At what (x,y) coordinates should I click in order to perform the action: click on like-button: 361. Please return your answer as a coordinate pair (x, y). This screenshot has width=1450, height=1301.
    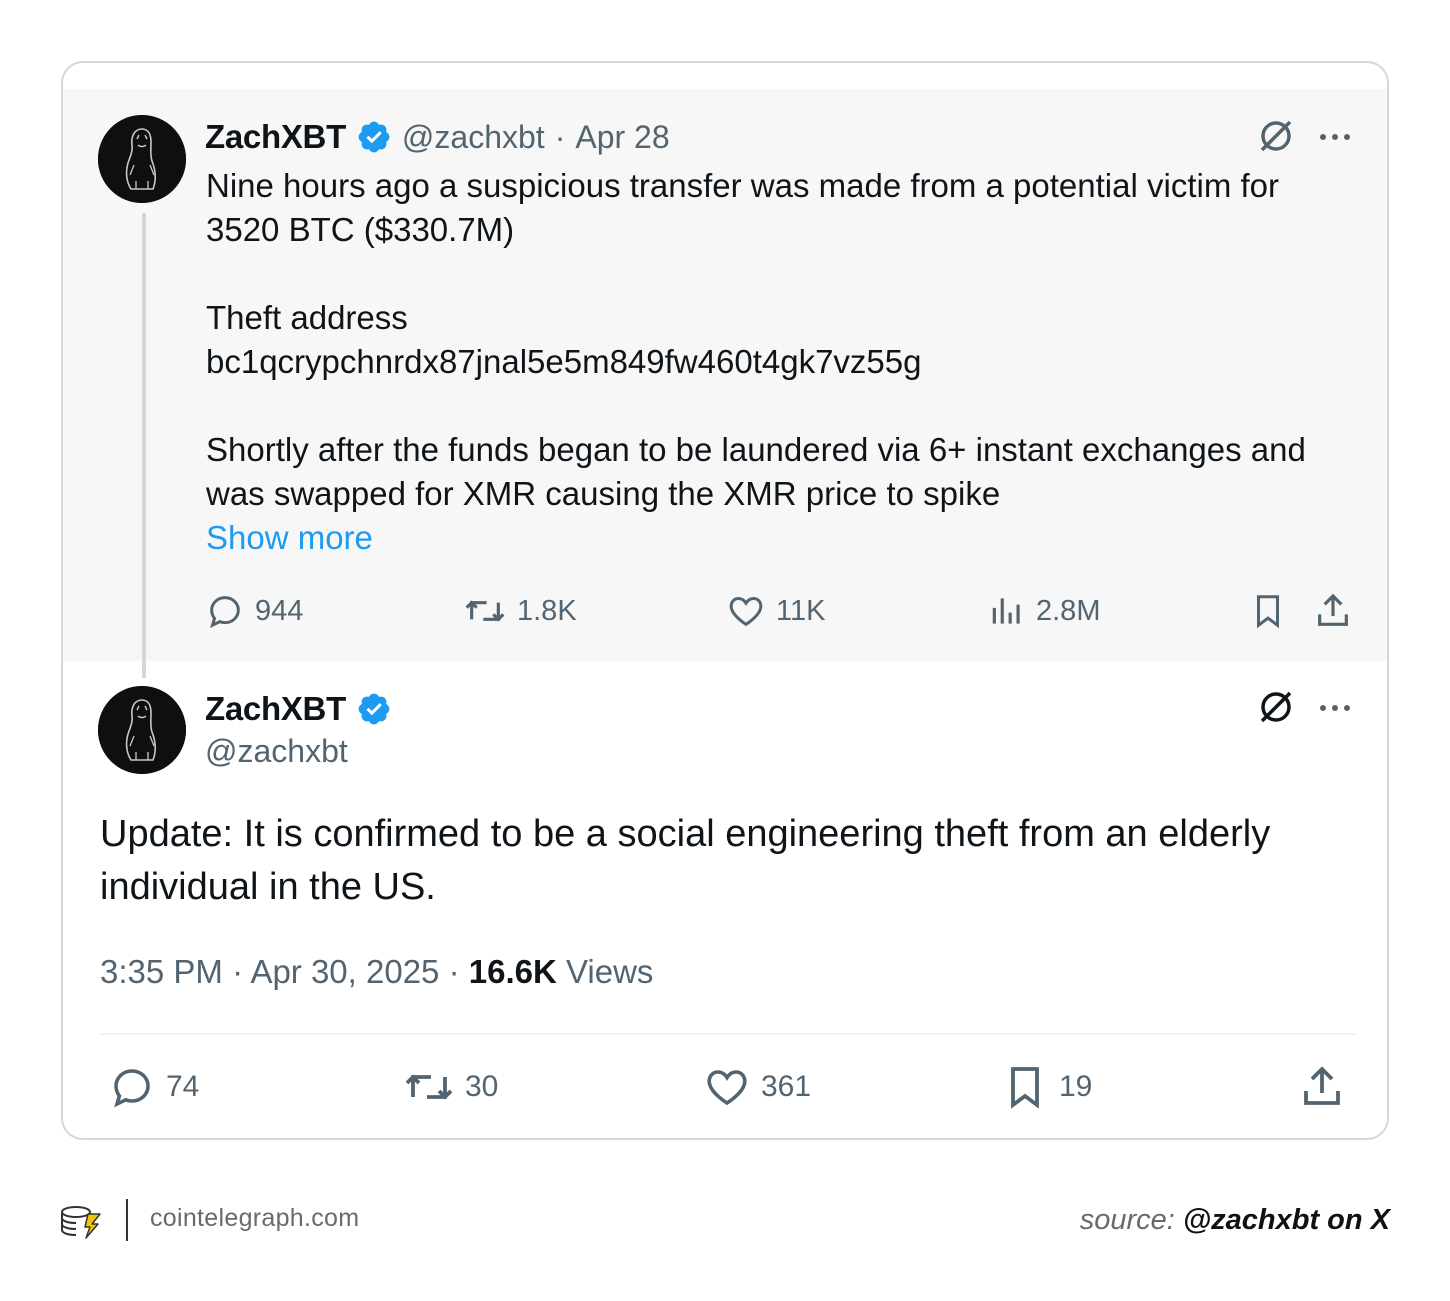
    Looking at the image, I should click on (757, 1087).